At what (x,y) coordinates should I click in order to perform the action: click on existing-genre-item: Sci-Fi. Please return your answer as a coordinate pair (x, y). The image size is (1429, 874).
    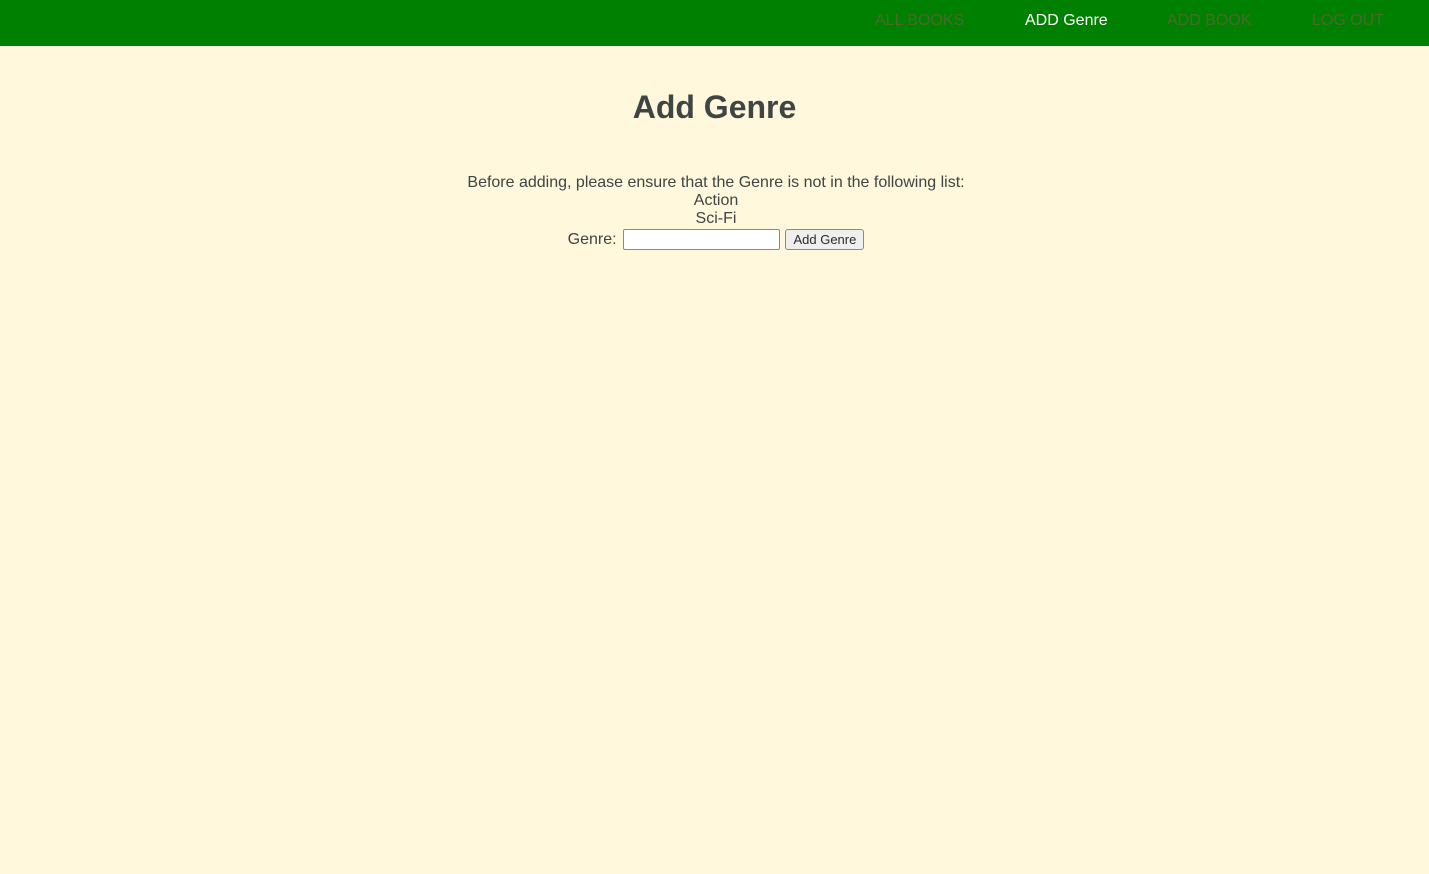
    Looking at the image, I should click on (716, 218).